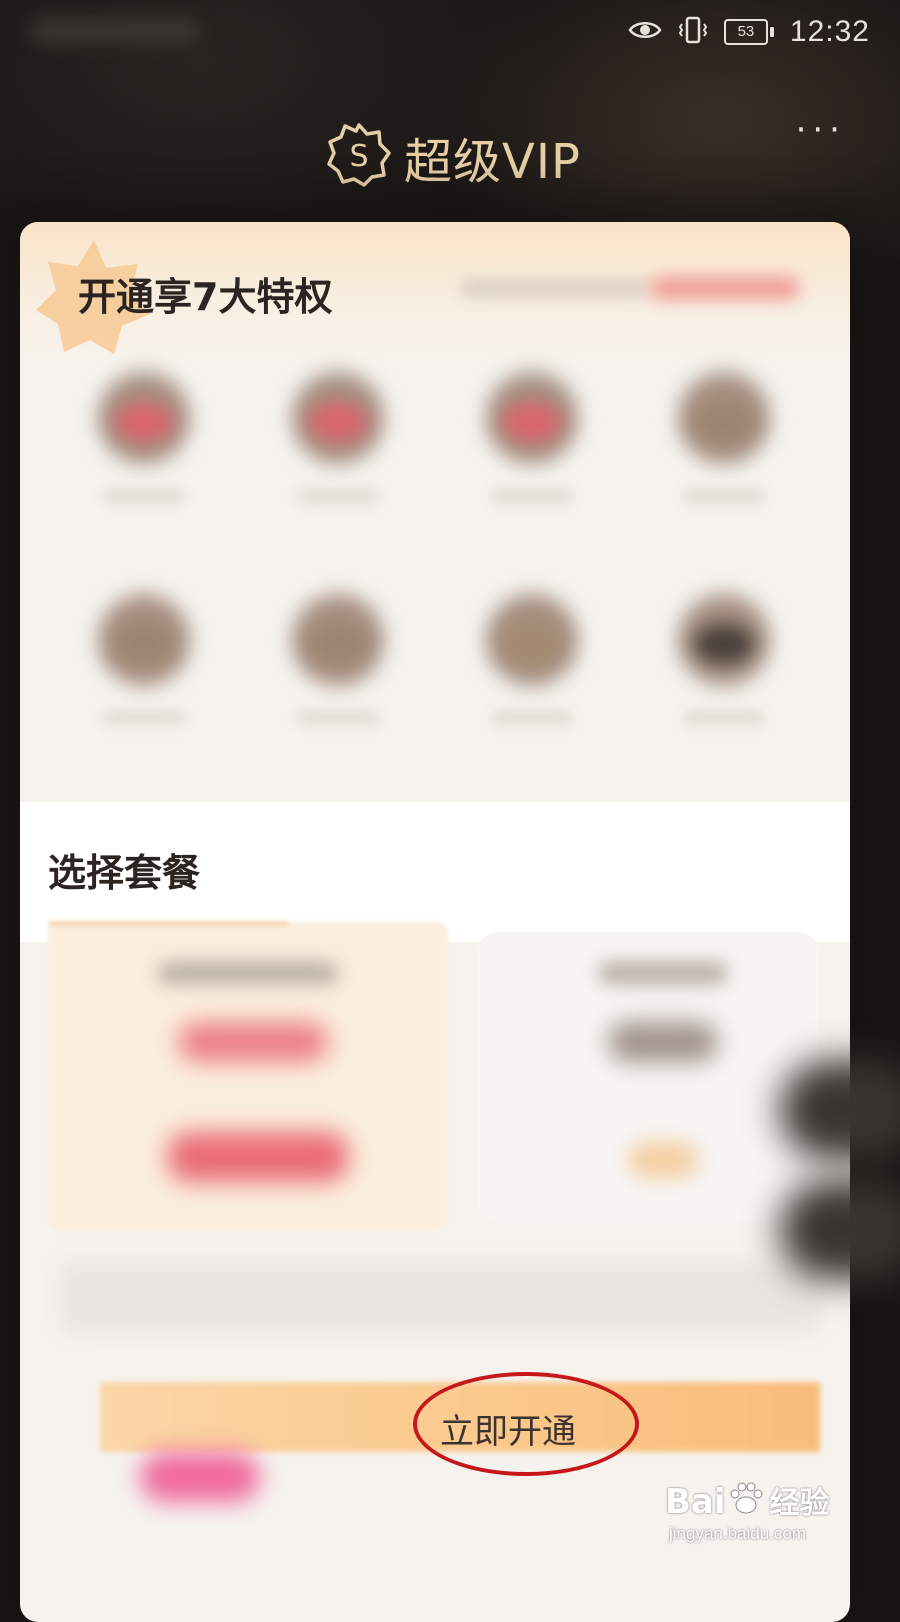 This screenshot has width=900, height=1622. I want to click on status-bar: 53 12:32, so click(450, 32).